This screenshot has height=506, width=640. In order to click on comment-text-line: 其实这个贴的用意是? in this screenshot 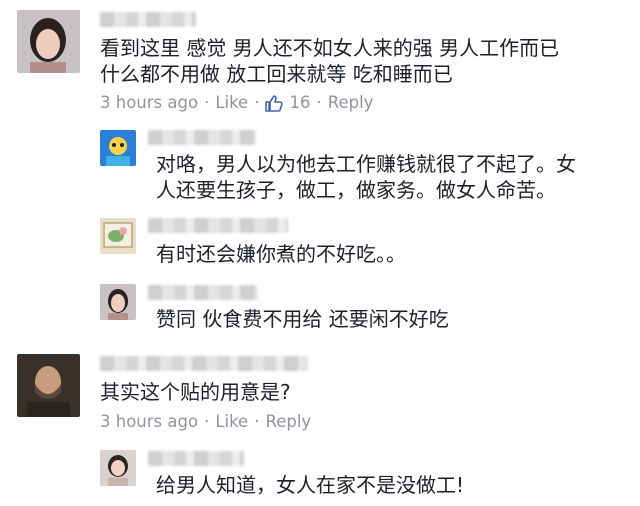, I will do `click(195, 392)`.